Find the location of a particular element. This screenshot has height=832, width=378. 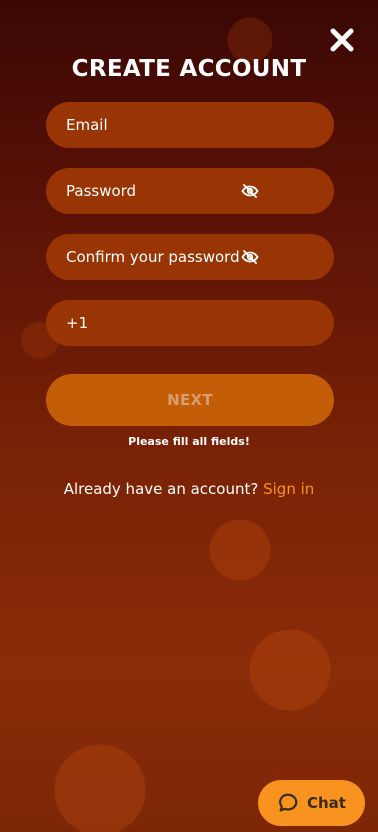

chat-button: Chat is located at coordinates (311, 803).